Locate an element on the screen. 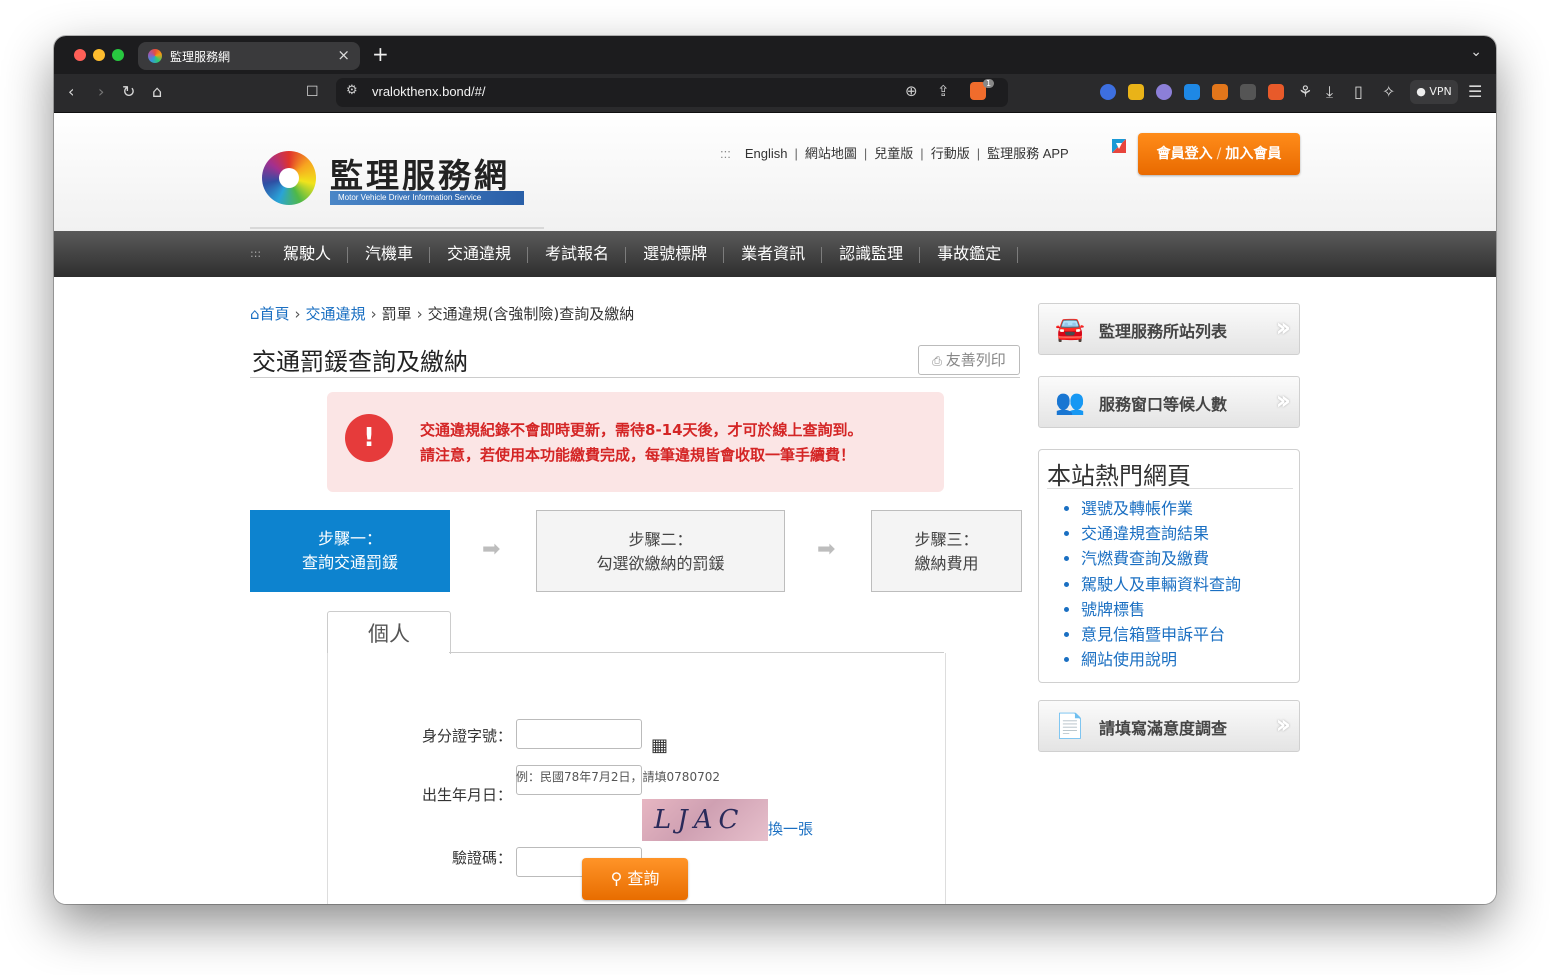 This screenshot has width=1550, height=975. link-app: 監理服務 APP is located at coordinates (1028, 152).